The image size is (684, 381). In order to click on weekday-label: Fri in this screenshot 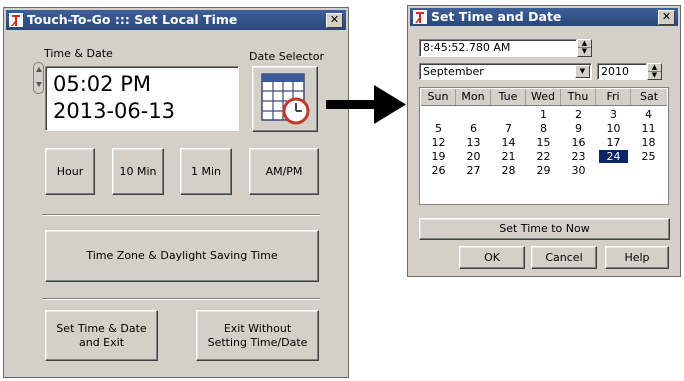, I will do `click(613, 97)`.